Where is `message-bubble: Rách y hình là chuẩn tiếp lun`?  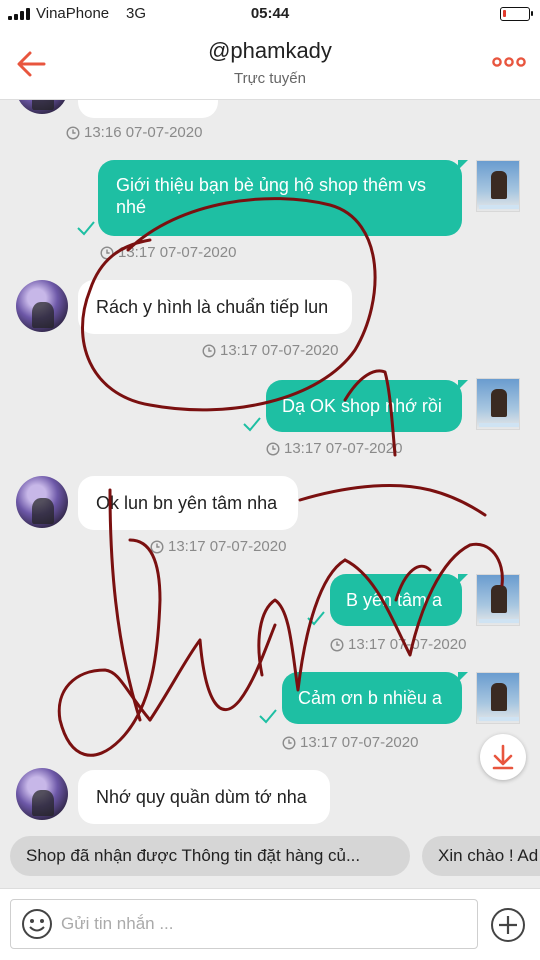 message-bubble: Rách y hình là chuẩn tiếp lun is located at coordinates (215, 307).